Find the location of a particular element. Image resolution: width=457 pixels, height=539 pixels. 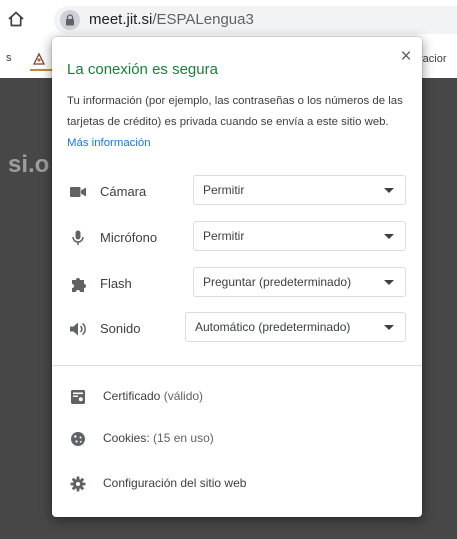

flash-permission-value: Preguntar (predeterminado) is located at coordinates (277, 282).